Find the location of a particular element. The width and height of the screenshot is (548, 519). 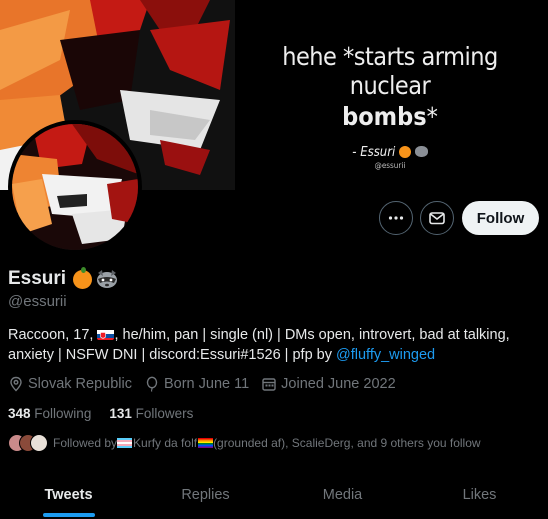

tab-label: Media is located at coordinates (342, 494).